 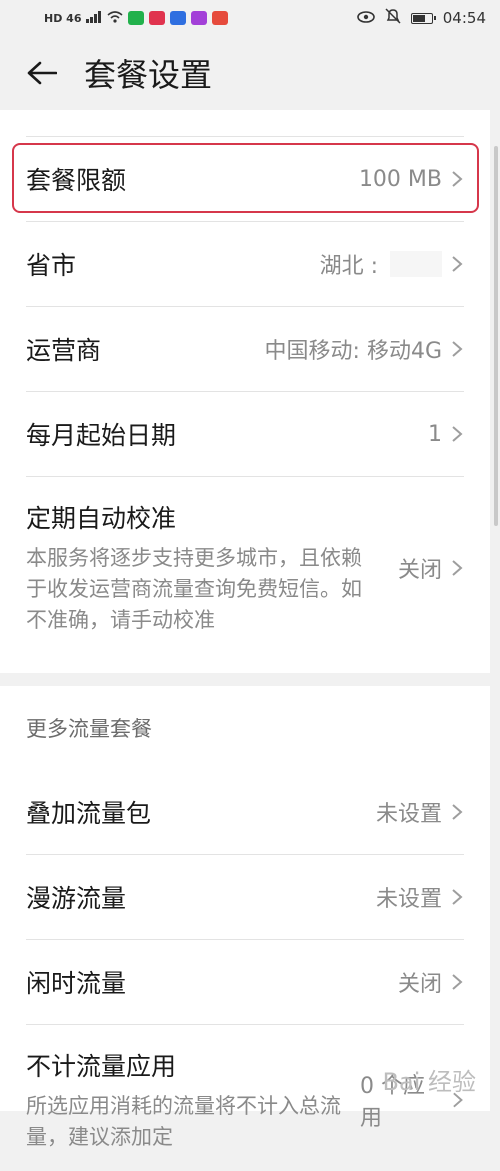 What do you see at coordinates (63, 18) in the screenshot?
I see `network-indicator: HD 46` at bounding box center [63, 18].